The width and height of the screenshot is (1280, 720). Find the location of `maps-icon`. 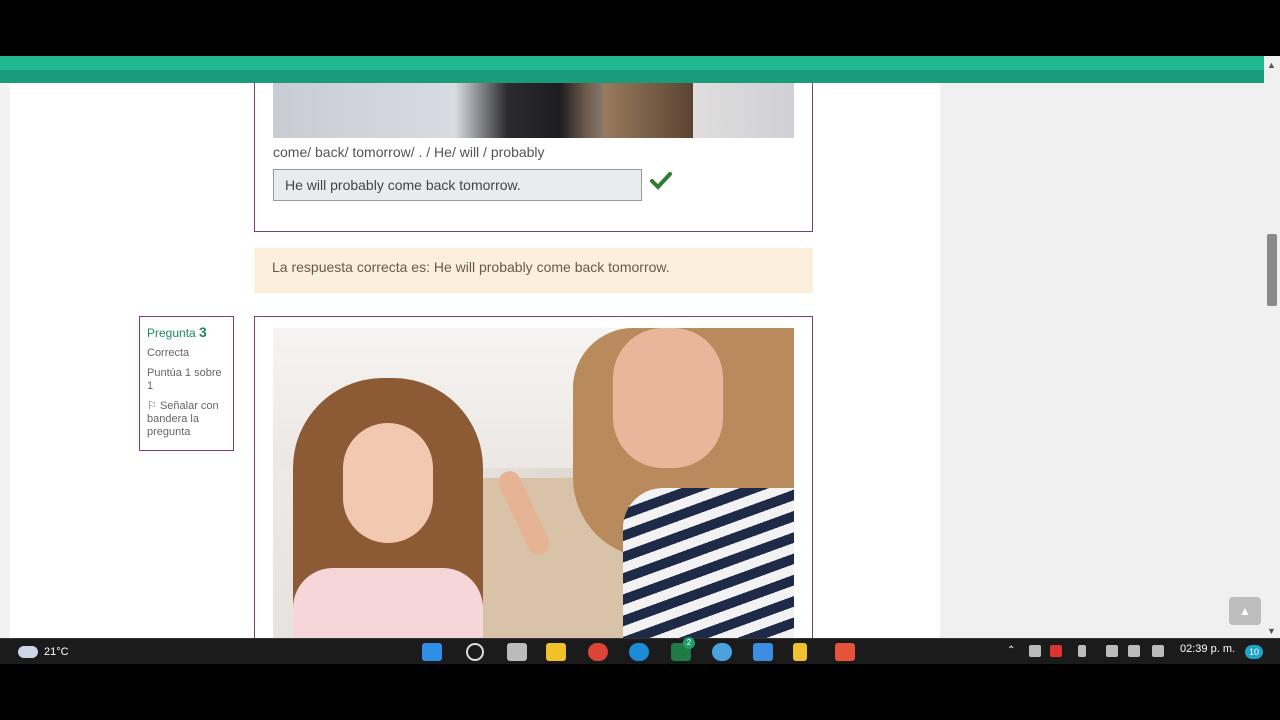

maps-icon is located at coordinates (722, 652).